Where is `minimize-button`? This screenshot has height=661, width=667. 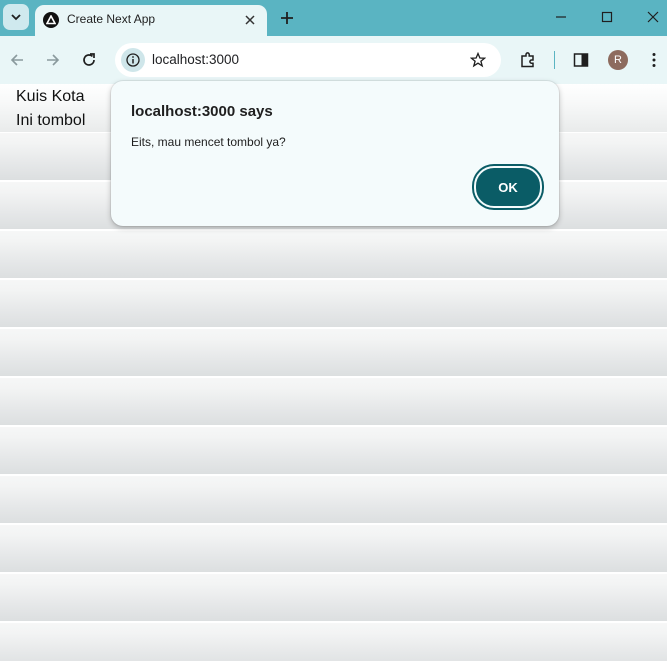
minimize-button is located at coordinates (561, 17).